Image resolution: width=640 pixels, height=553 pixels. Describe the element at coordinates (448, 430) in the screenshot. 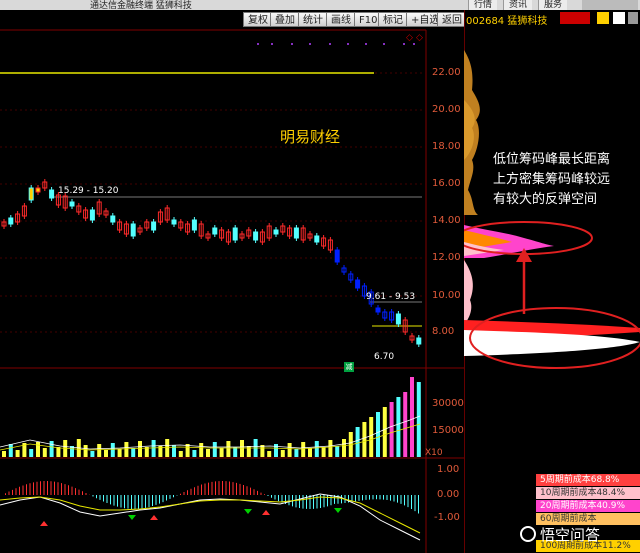

I see `volume-tick: 15000` at that location.